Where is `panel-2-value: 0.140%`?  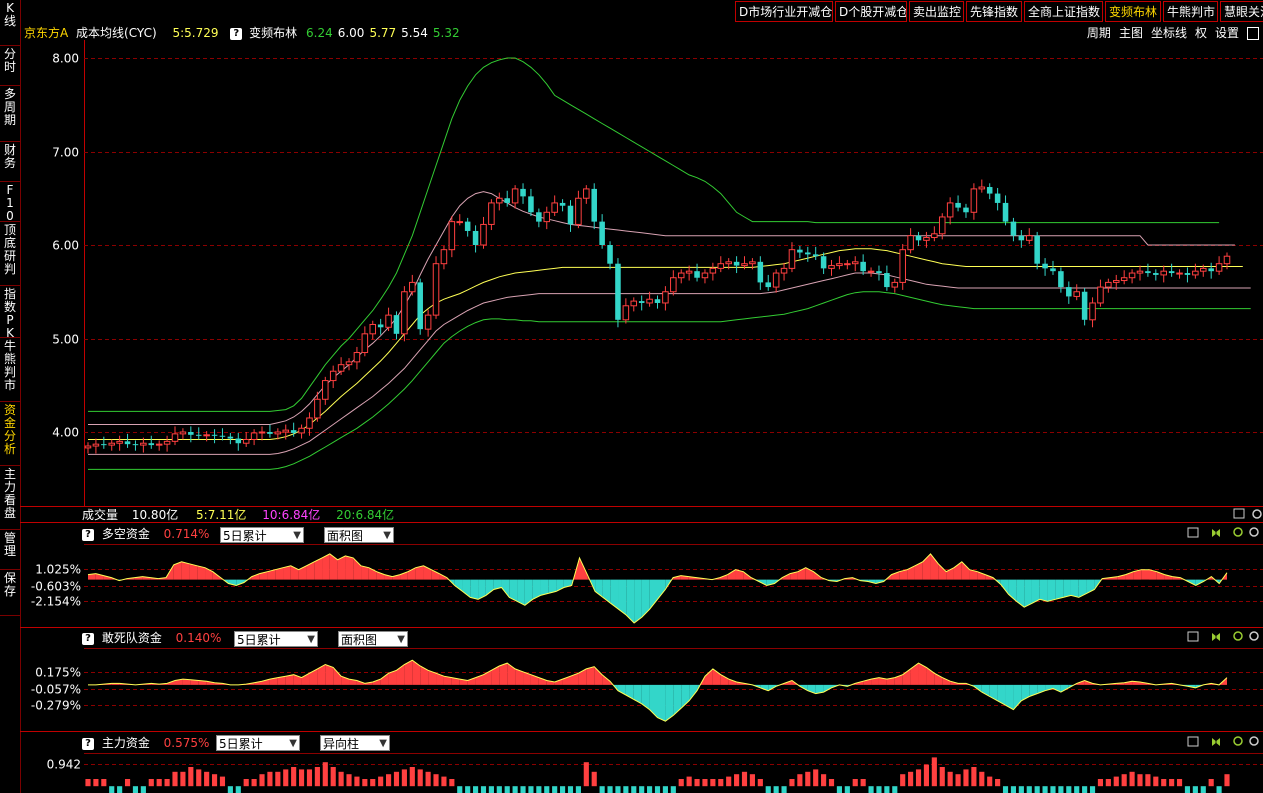 panel-2-value: 0.140% is located at coordinates (198, 638).